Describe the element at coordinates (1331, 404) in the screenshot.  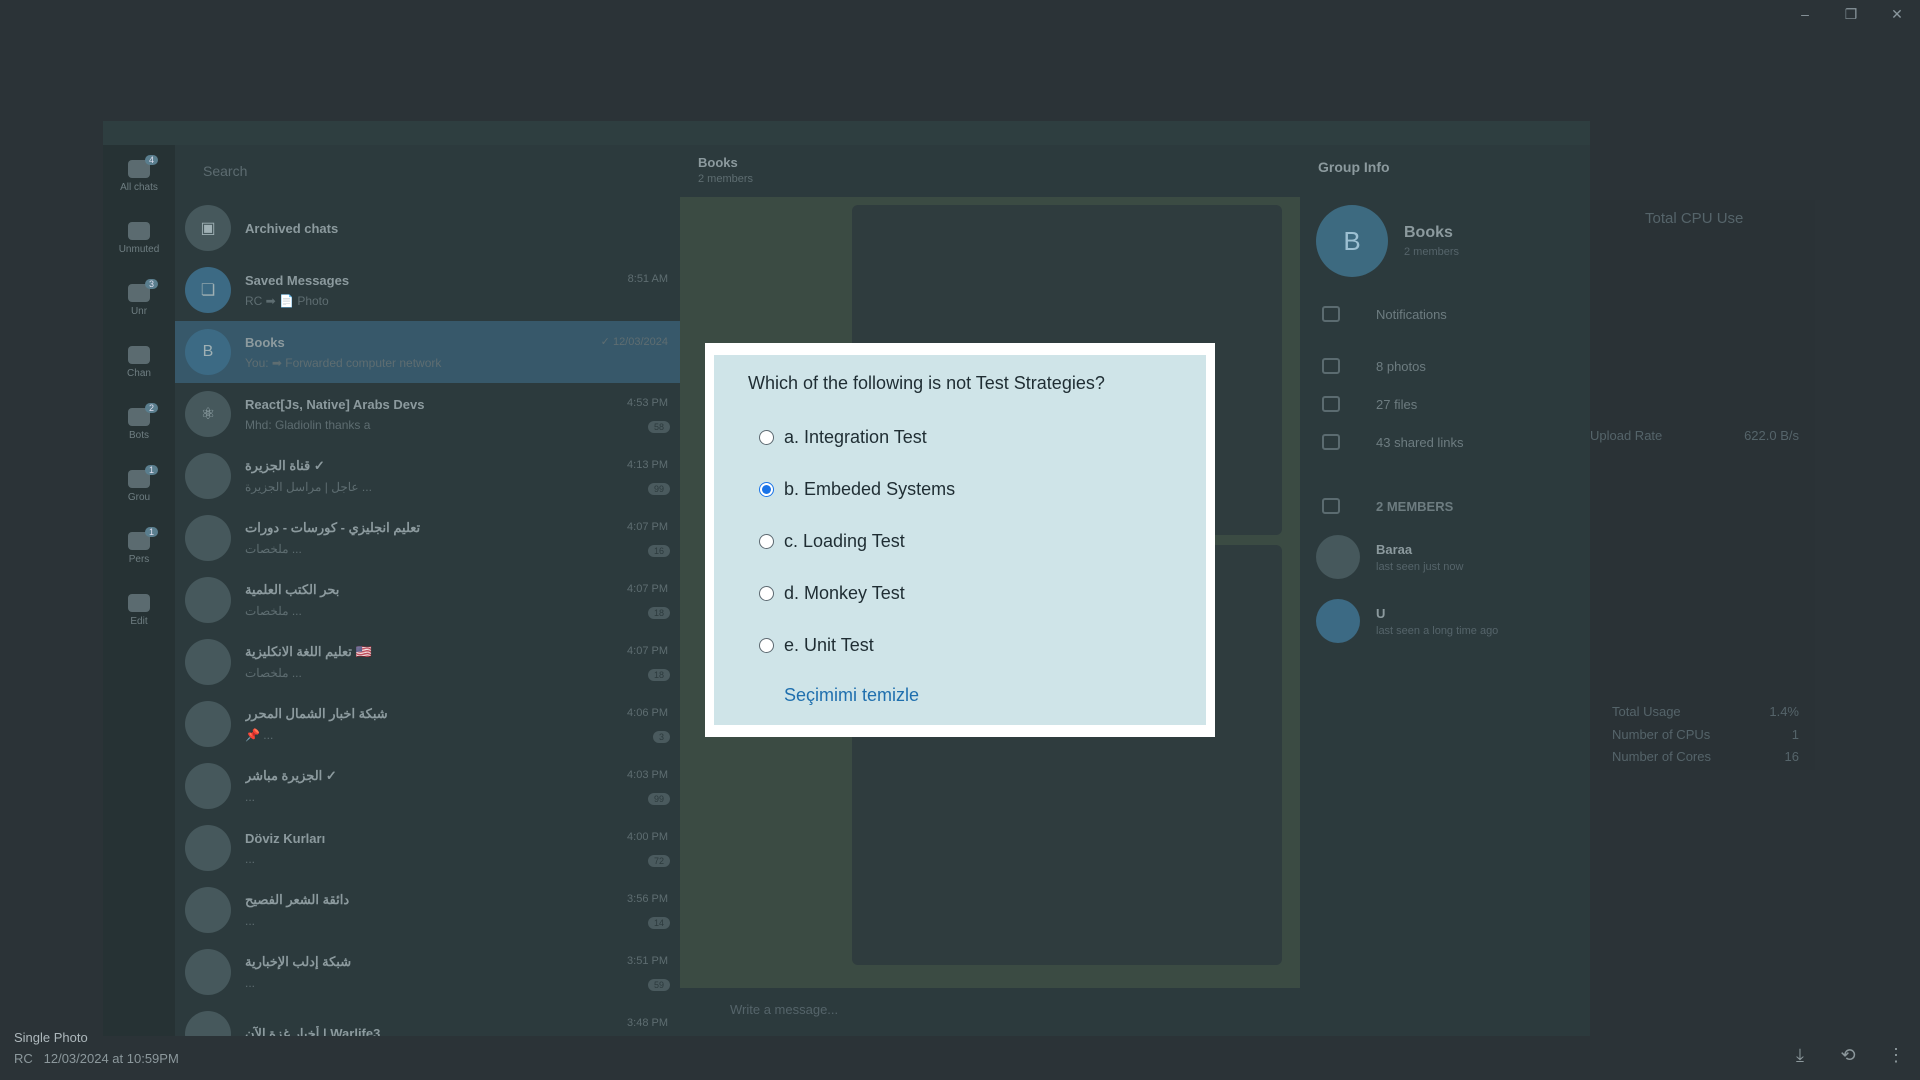
I see `file-icon` at that location.